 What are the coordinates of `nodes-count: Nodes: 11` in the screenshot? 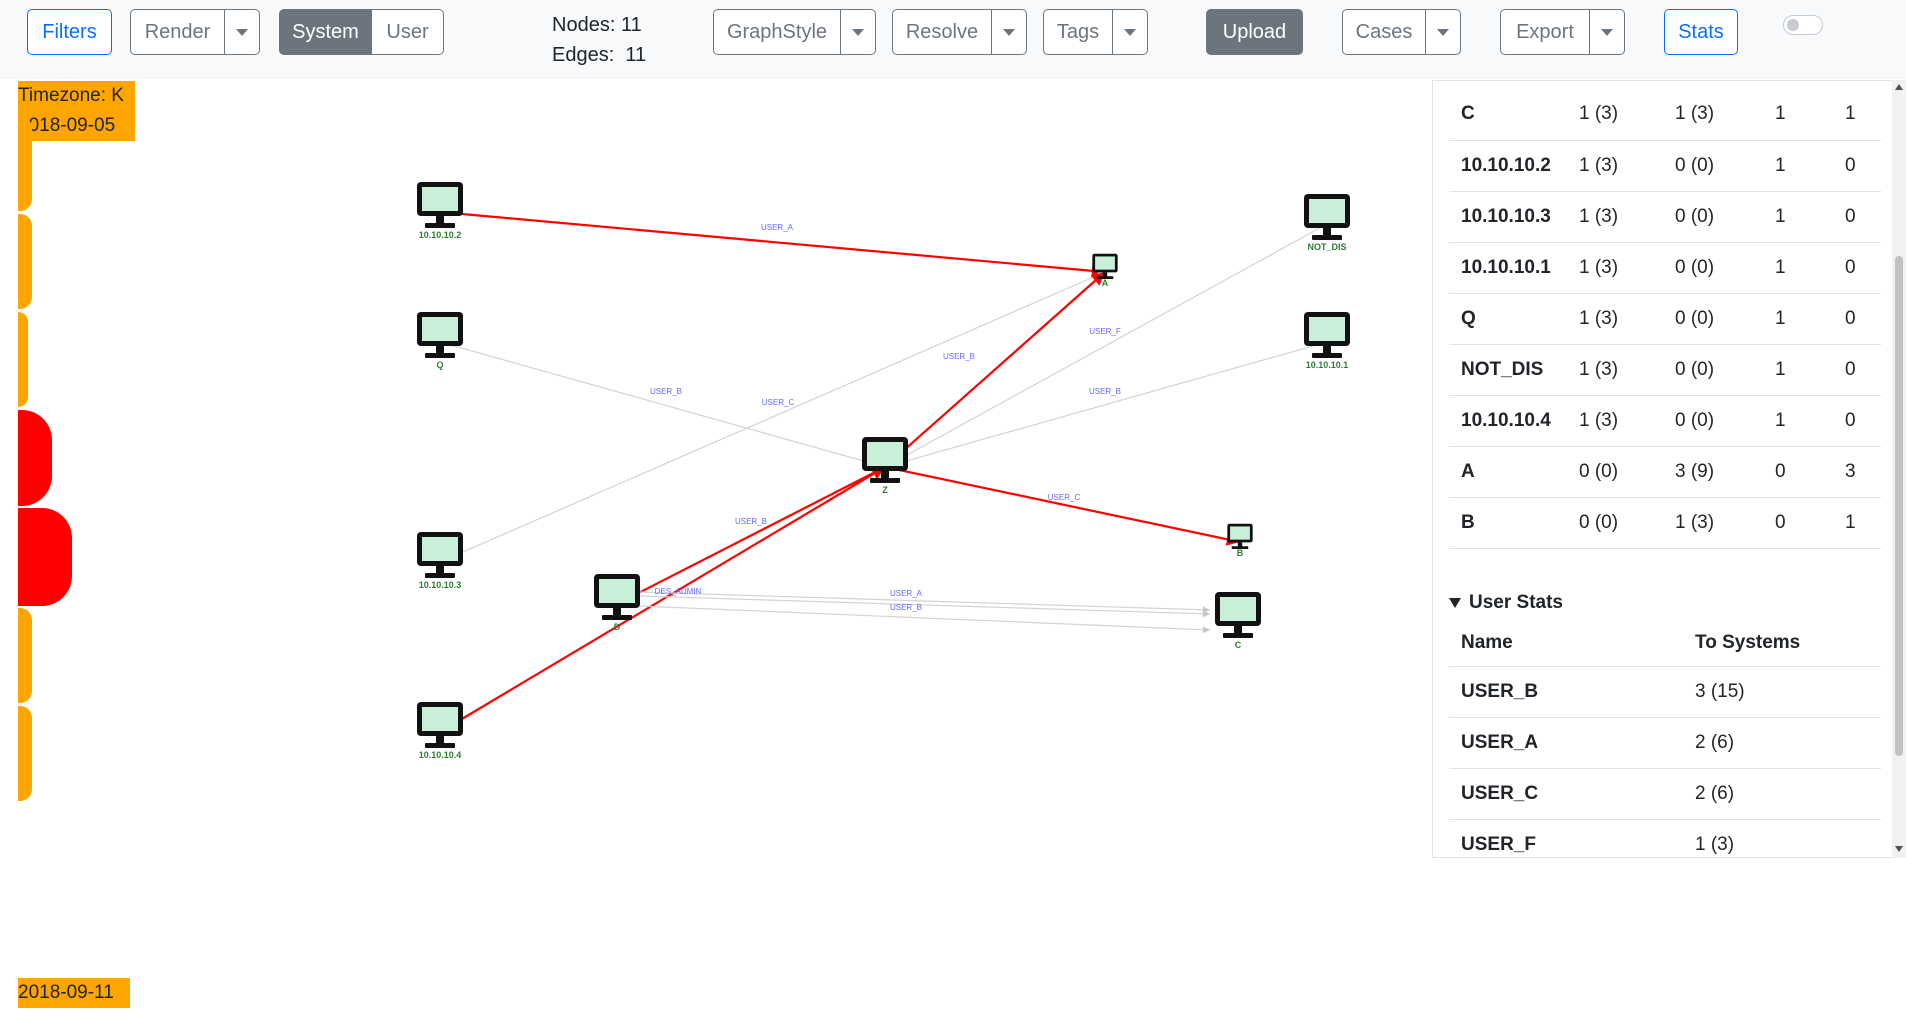 It's located at (597, 25).